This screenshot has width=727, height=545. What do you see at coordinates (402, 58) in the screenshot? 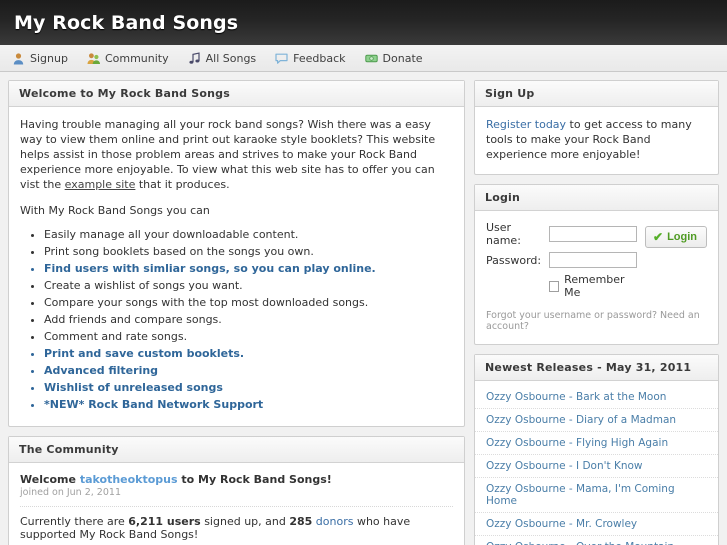
I see `nav-label: Donate` at bounding box center [402, 58].